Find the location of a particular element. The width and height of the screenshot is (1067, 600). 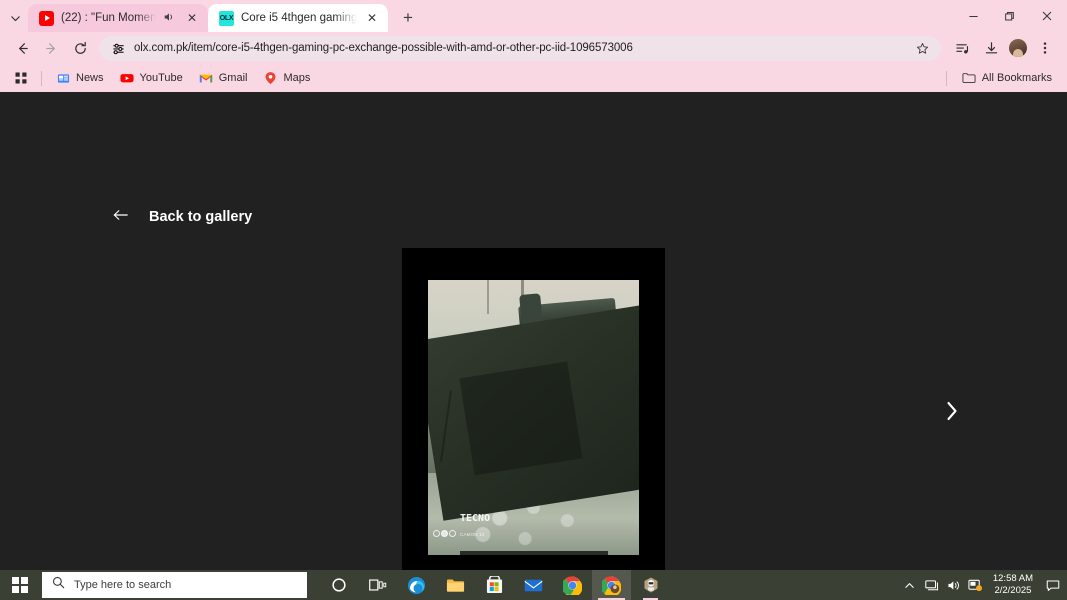

tab-title: (22) : "Fun Moments from D is located at coordinates (108, 18).